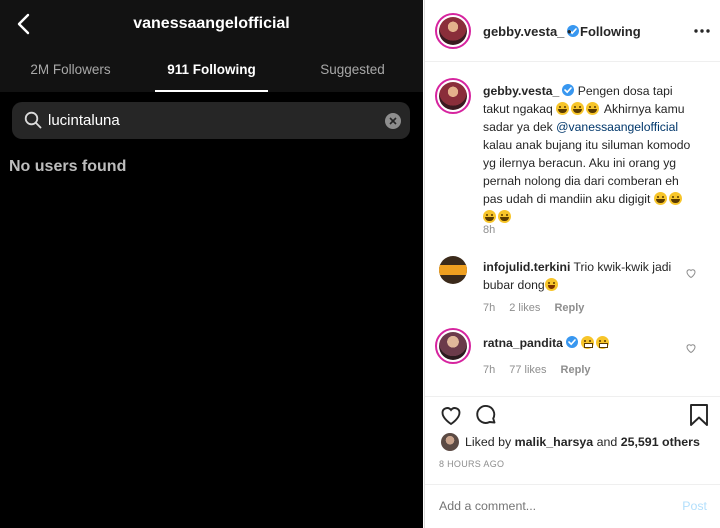 The width and height of the screenshot is (720, 528). What do you see at coordinates (527, 370) in the screenshot?
I see `comment-likes: 77 likes` at bounding box center [527, 370].